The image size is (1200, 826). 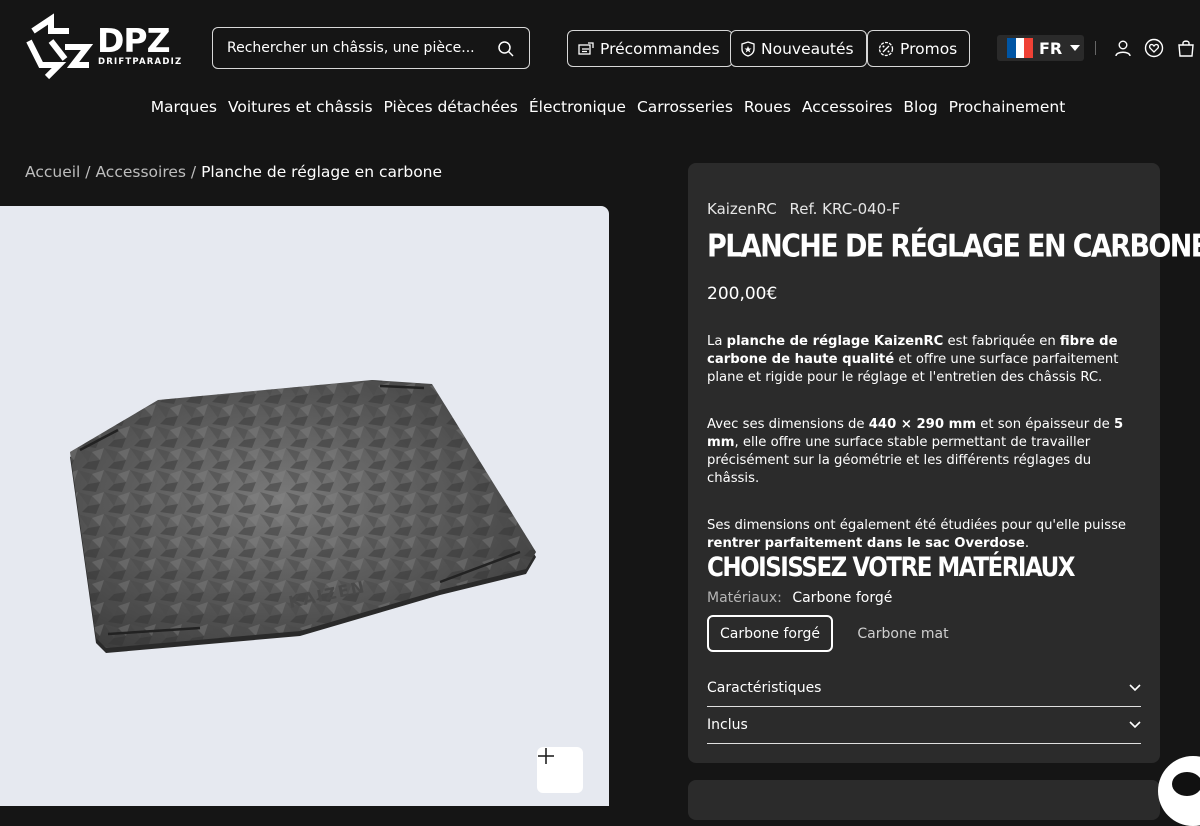 I want to click on promos-label: Promos, so click(x=929, y=48).